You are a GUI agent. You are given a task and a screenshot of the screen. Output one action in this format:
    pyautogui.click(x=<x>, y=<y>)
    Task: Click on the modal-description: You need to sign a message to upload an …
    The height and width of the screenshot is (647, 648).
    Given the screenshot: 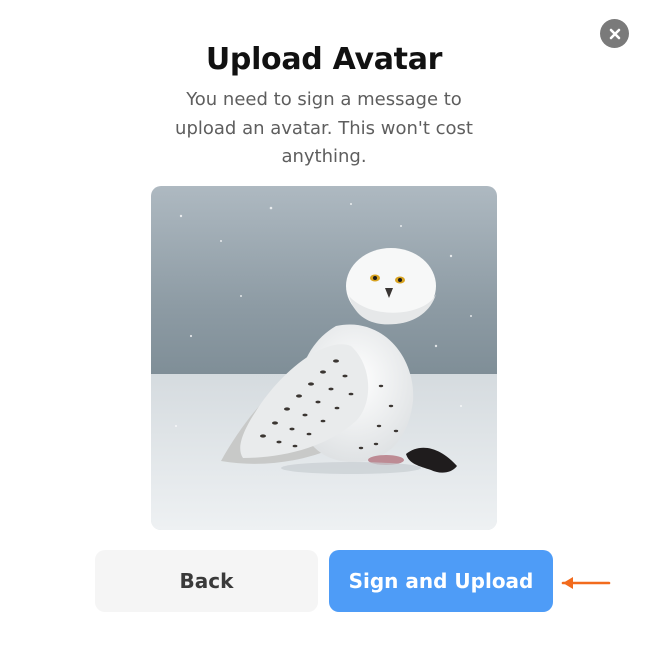 What is the action you would take?
    pyautogui.click(x=324, y=128)
    